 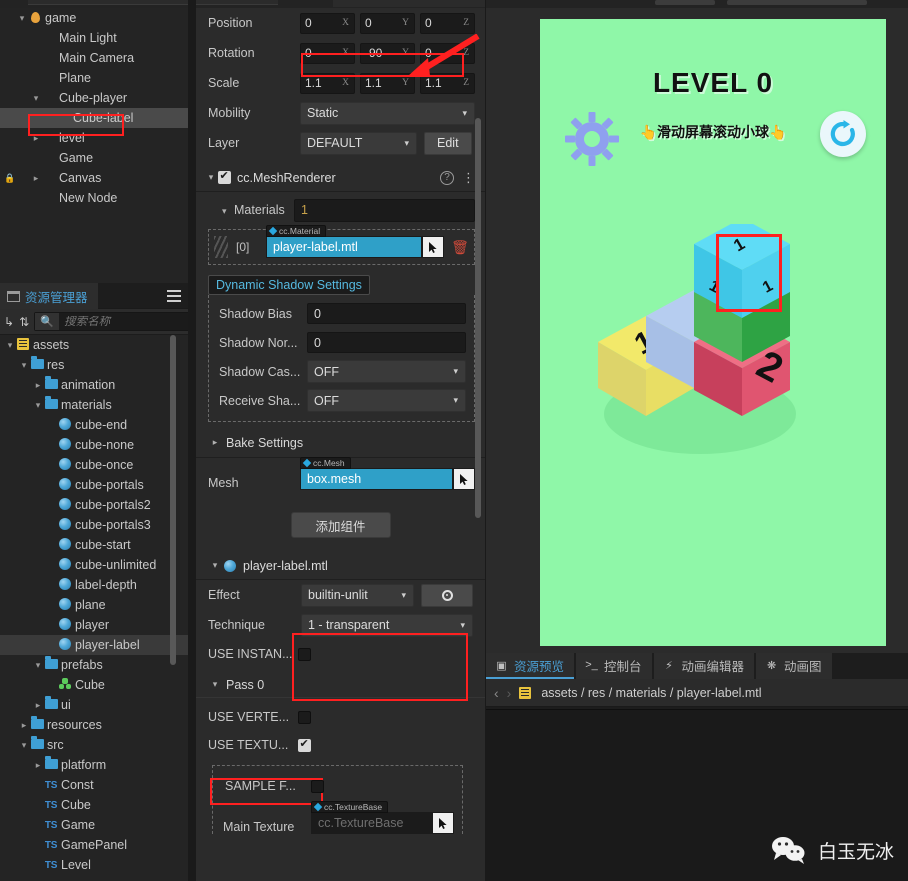 I want to click on inspector-scrollbar, so click(x=478, y=318).